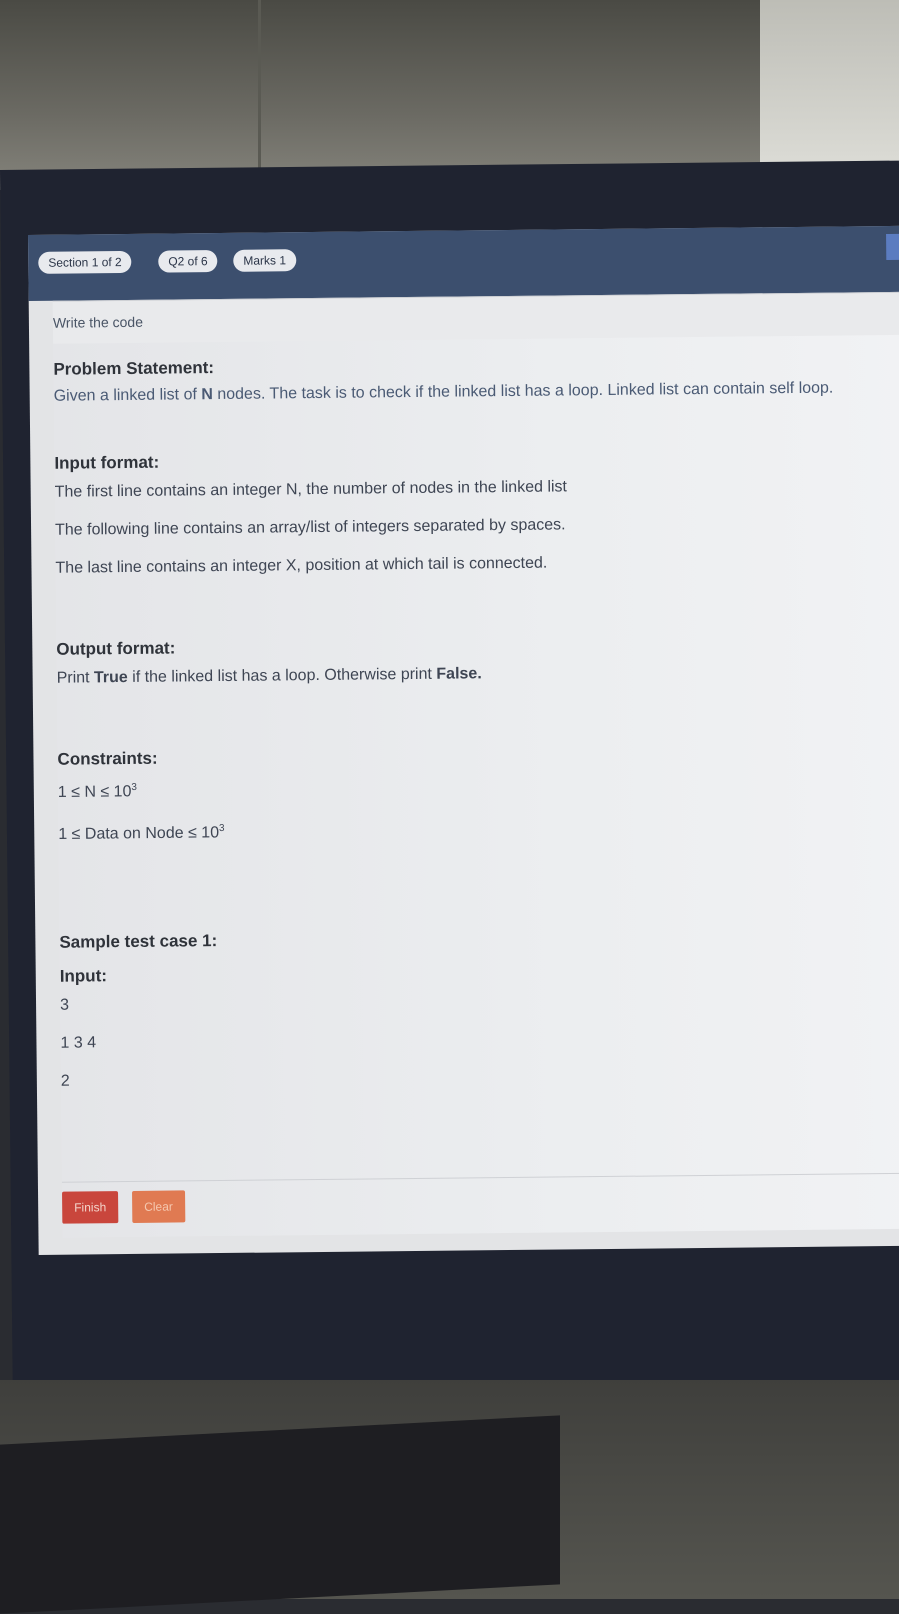 The height and width of the screenshot is (1614, 899). Describe the element at coordinates (221, 829) in the screenshot. I see `constraint-2-exponent: 3` at that location.